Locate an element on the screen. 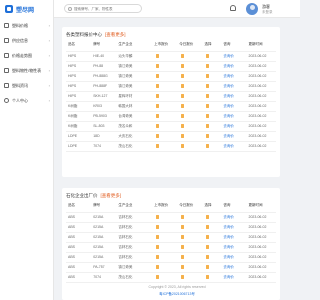 The image size is (320, 300). panel-title: 各类塑料报价中心 [查看更多] is located at coordinates (171, 33).